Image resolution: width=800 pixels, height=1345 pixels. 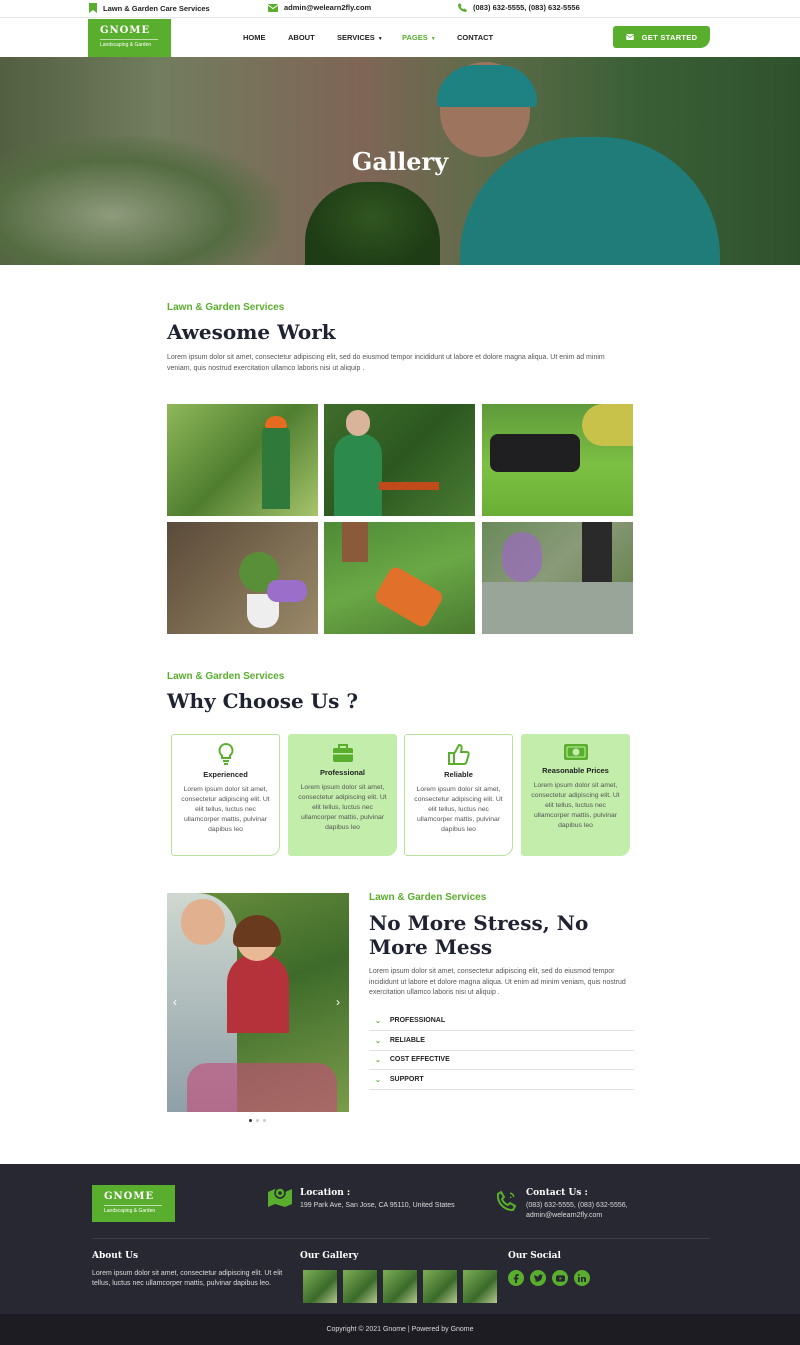 What do you see at coordinates (462, 7) in the screenshot?
I see `phone-icon` at bounding box center [462, 7].